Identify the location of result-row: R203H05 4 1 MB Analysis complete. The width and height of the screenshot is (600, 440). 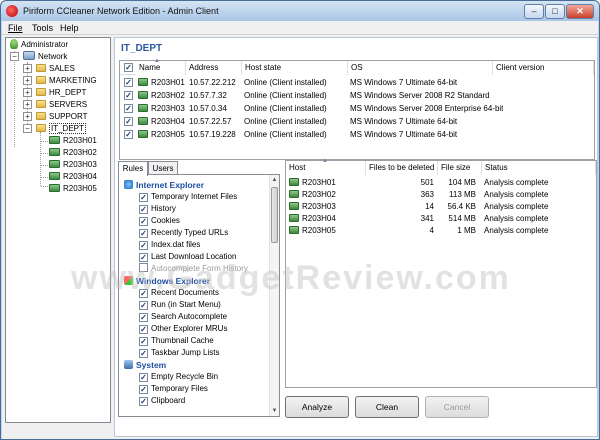
(441, 231).